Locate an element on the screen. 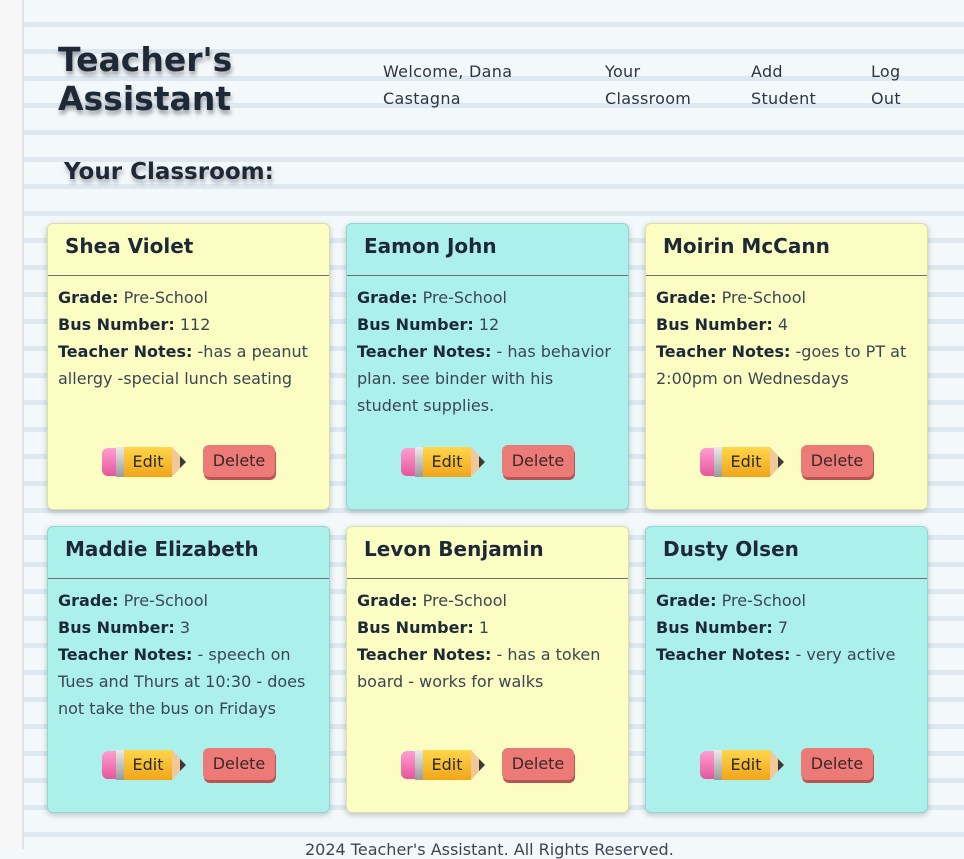 The height and width of the screenshot is (859, 964). bus-value: 7 is located at coordinates (783, 627).